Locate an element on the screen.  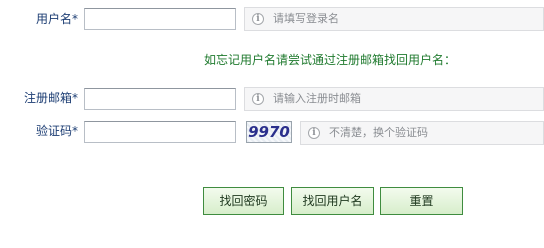
email-label-text: 注册邮箱 is located at coordinates (47, 98).